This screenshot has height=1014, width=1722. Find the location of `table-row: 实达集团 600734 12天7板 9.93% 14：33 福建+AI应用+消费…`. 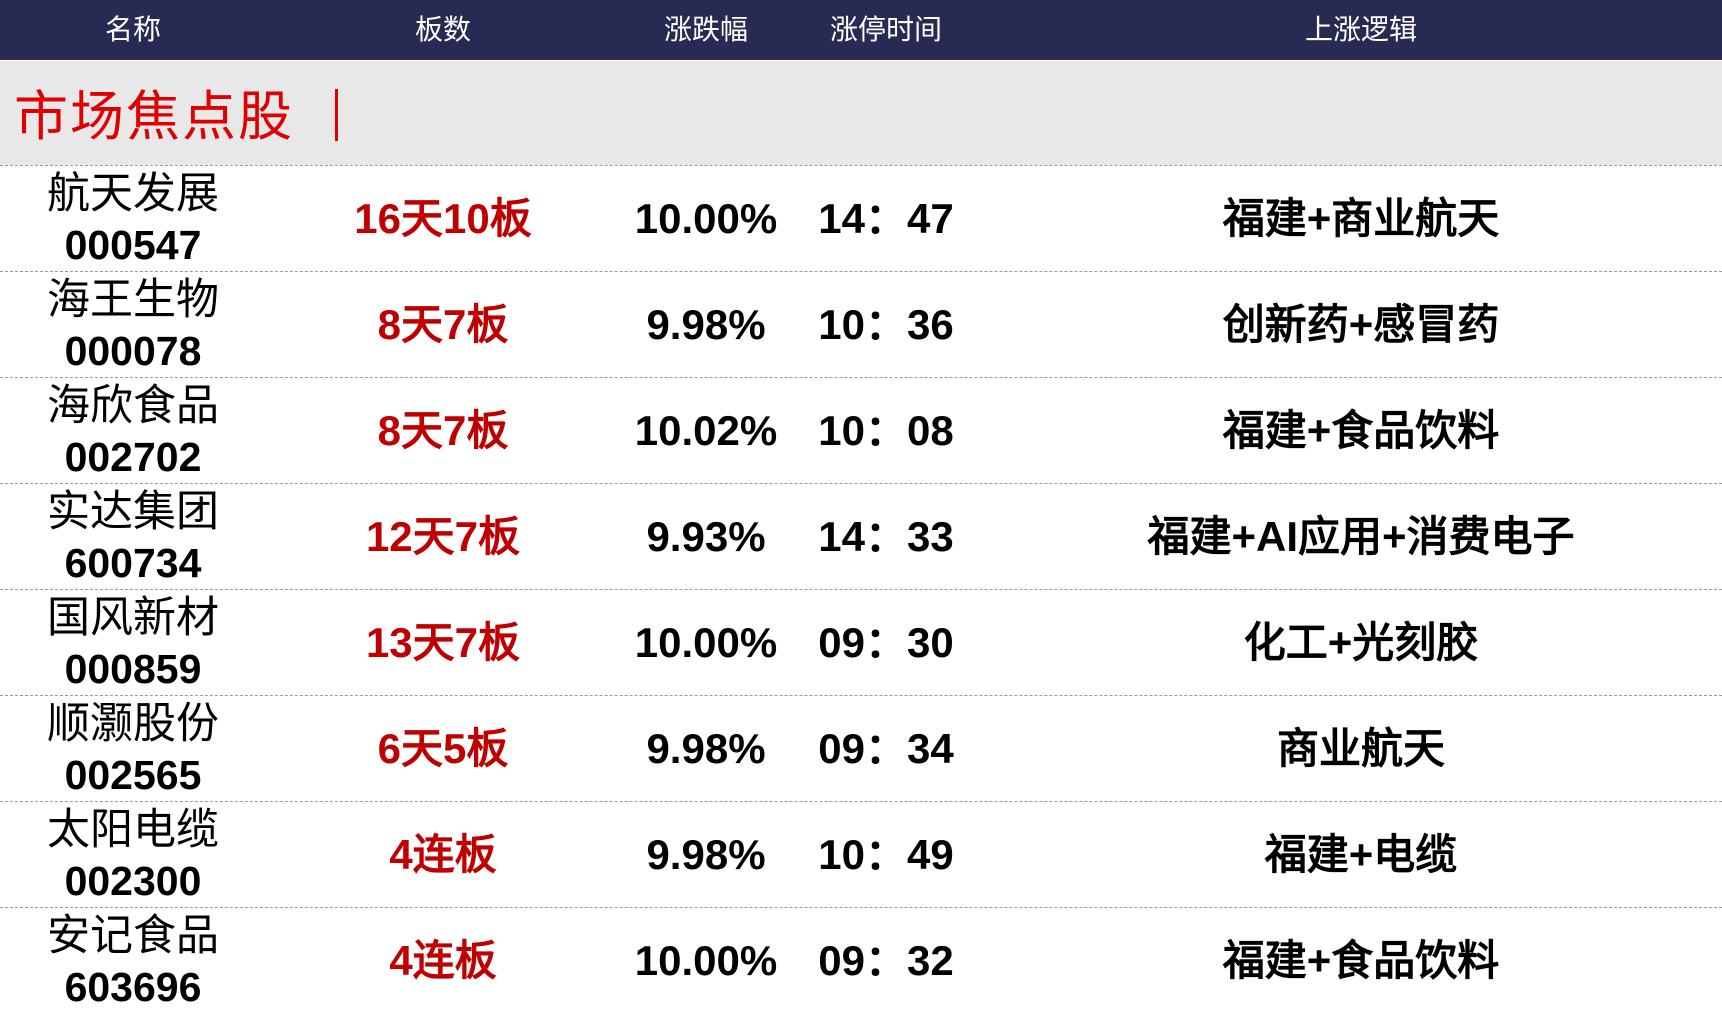

table-row: 实达集团 600734 12天7板 9.93% 14：33 福建+AI应用+消费… is located at coordinates (861, 536).